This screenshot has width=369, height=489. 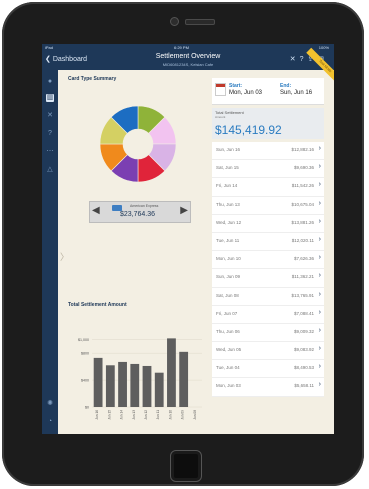 I want to click on list-item: Sat, Jun 15 $9,690.36 ›, so click(x=268, y=169).